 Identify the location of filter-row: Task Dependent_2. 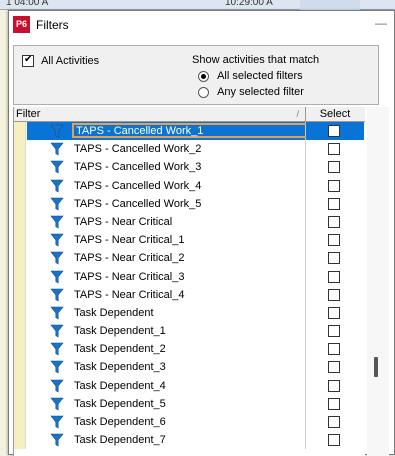
(189, 349).